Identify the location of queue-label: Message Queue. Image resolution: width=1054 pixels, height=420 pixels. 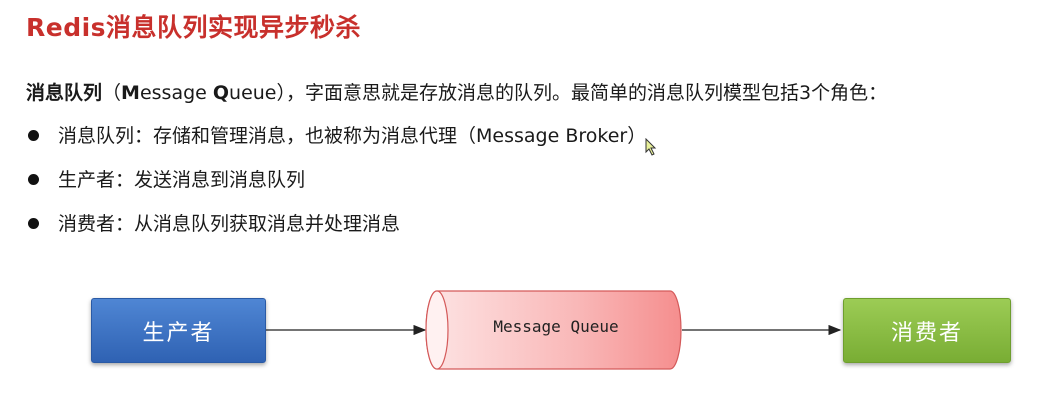
(556, 326).